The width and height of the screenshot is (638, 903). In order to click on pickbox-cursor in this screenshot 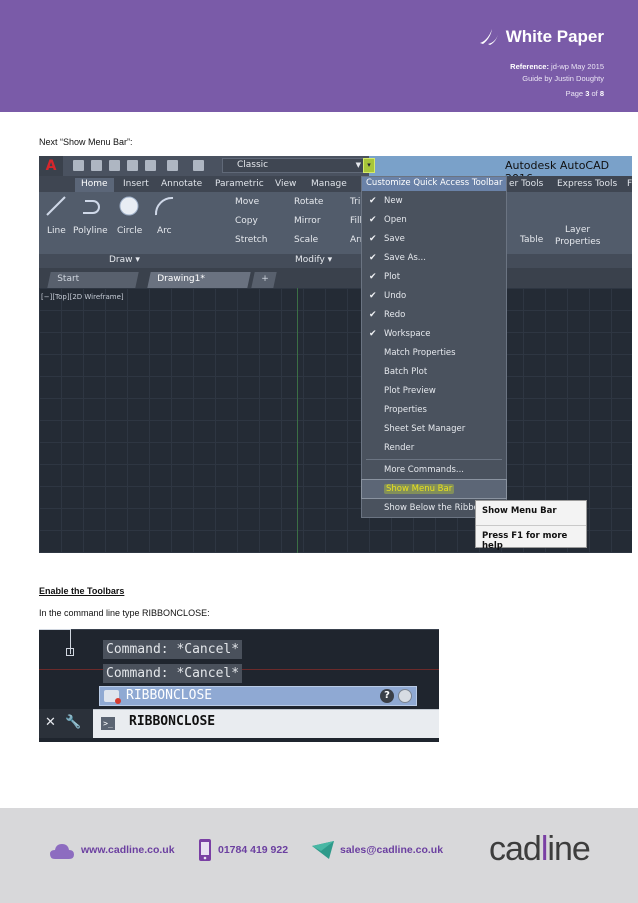, I will do `click(70, 652)`.